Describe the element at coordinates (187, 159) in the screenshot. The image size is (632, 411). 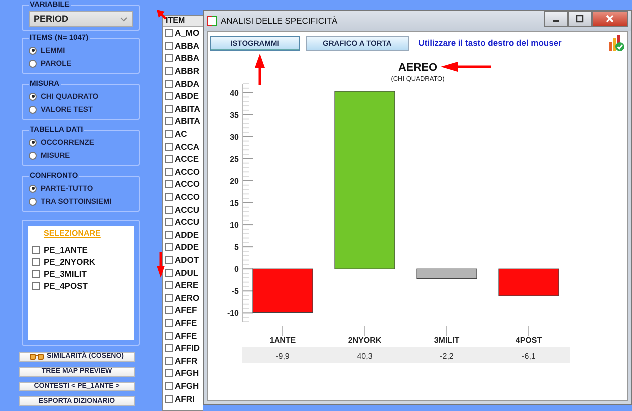
I see `item-label: ACCE` at that location.